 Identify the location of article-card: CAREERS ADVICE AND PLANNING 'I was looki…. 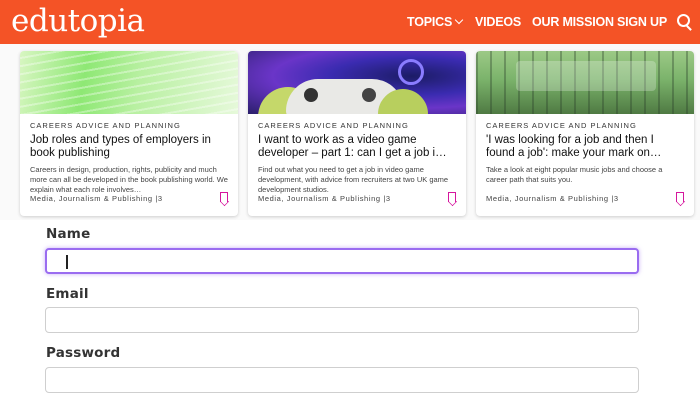
(585, 133).